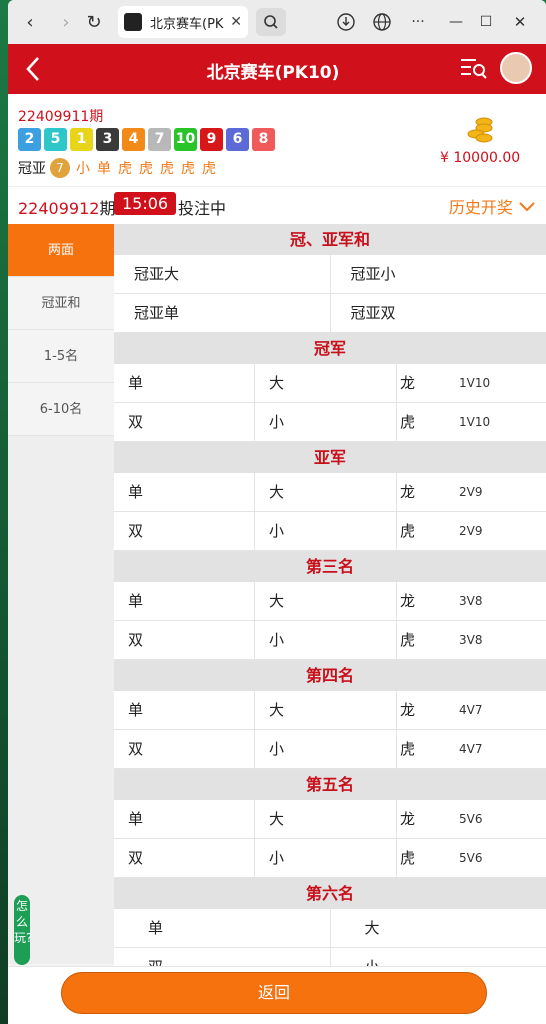  What do you see at coordinates (23, 930) in the screenshot?
I see `how-to-play-button: 怎么玩?` at bounding box center [23, 930].